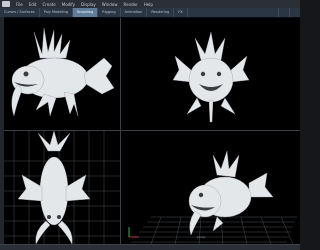 This screenshot has width=320, height=250. I want to click on fish-model-side, so click(63, 72).